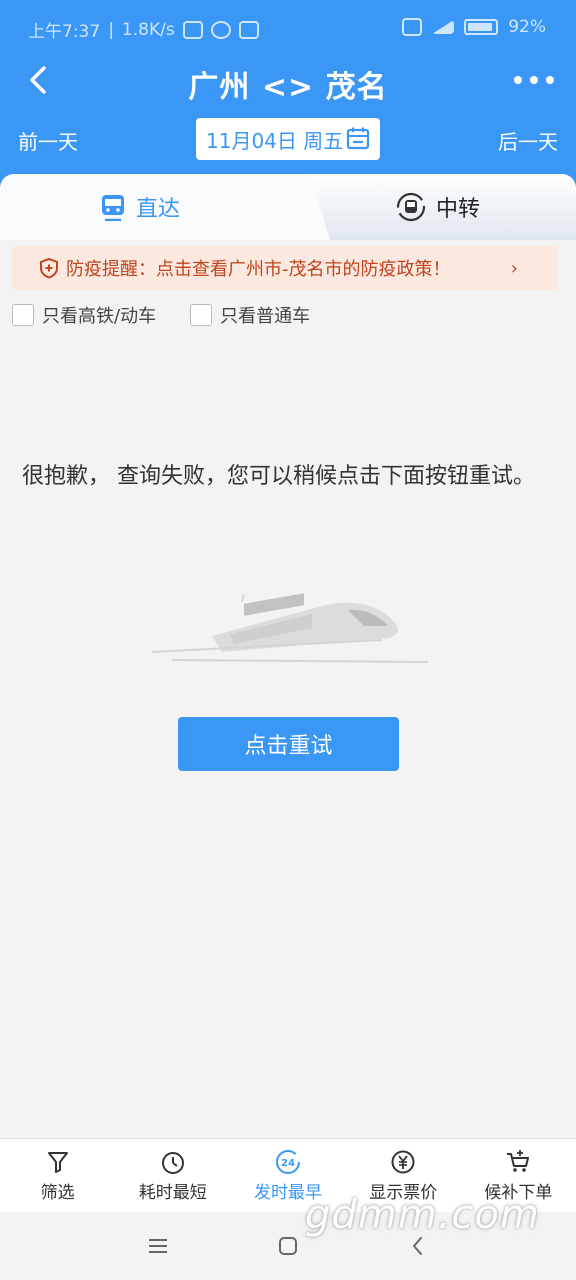 The width and height of the screenshot is (576, 1280). What do you see at coordinates (172, 1175) in the screenshot?
I see `toolbar-shortest-duration: 耗时最短` at bounding box center [172, 1175].